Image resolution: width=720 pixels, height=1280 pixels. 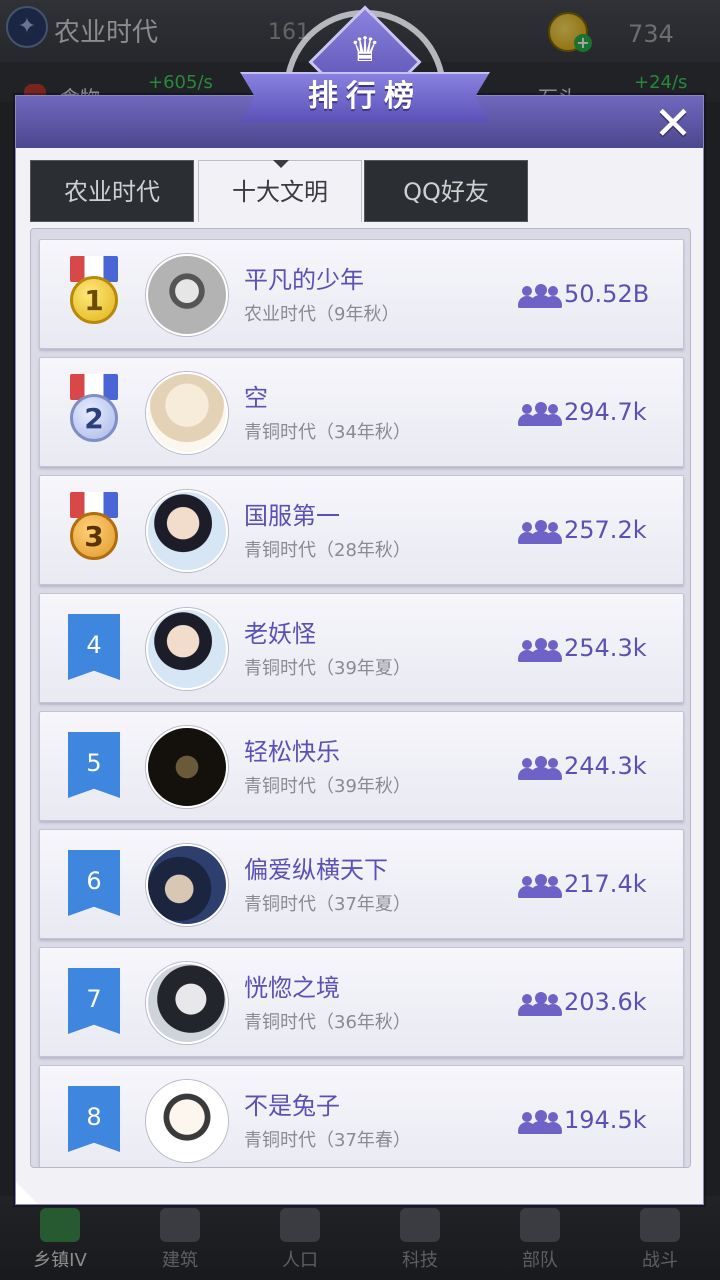 I want to click on rank-flag-icon: 7, so click(x=94, y=1001).